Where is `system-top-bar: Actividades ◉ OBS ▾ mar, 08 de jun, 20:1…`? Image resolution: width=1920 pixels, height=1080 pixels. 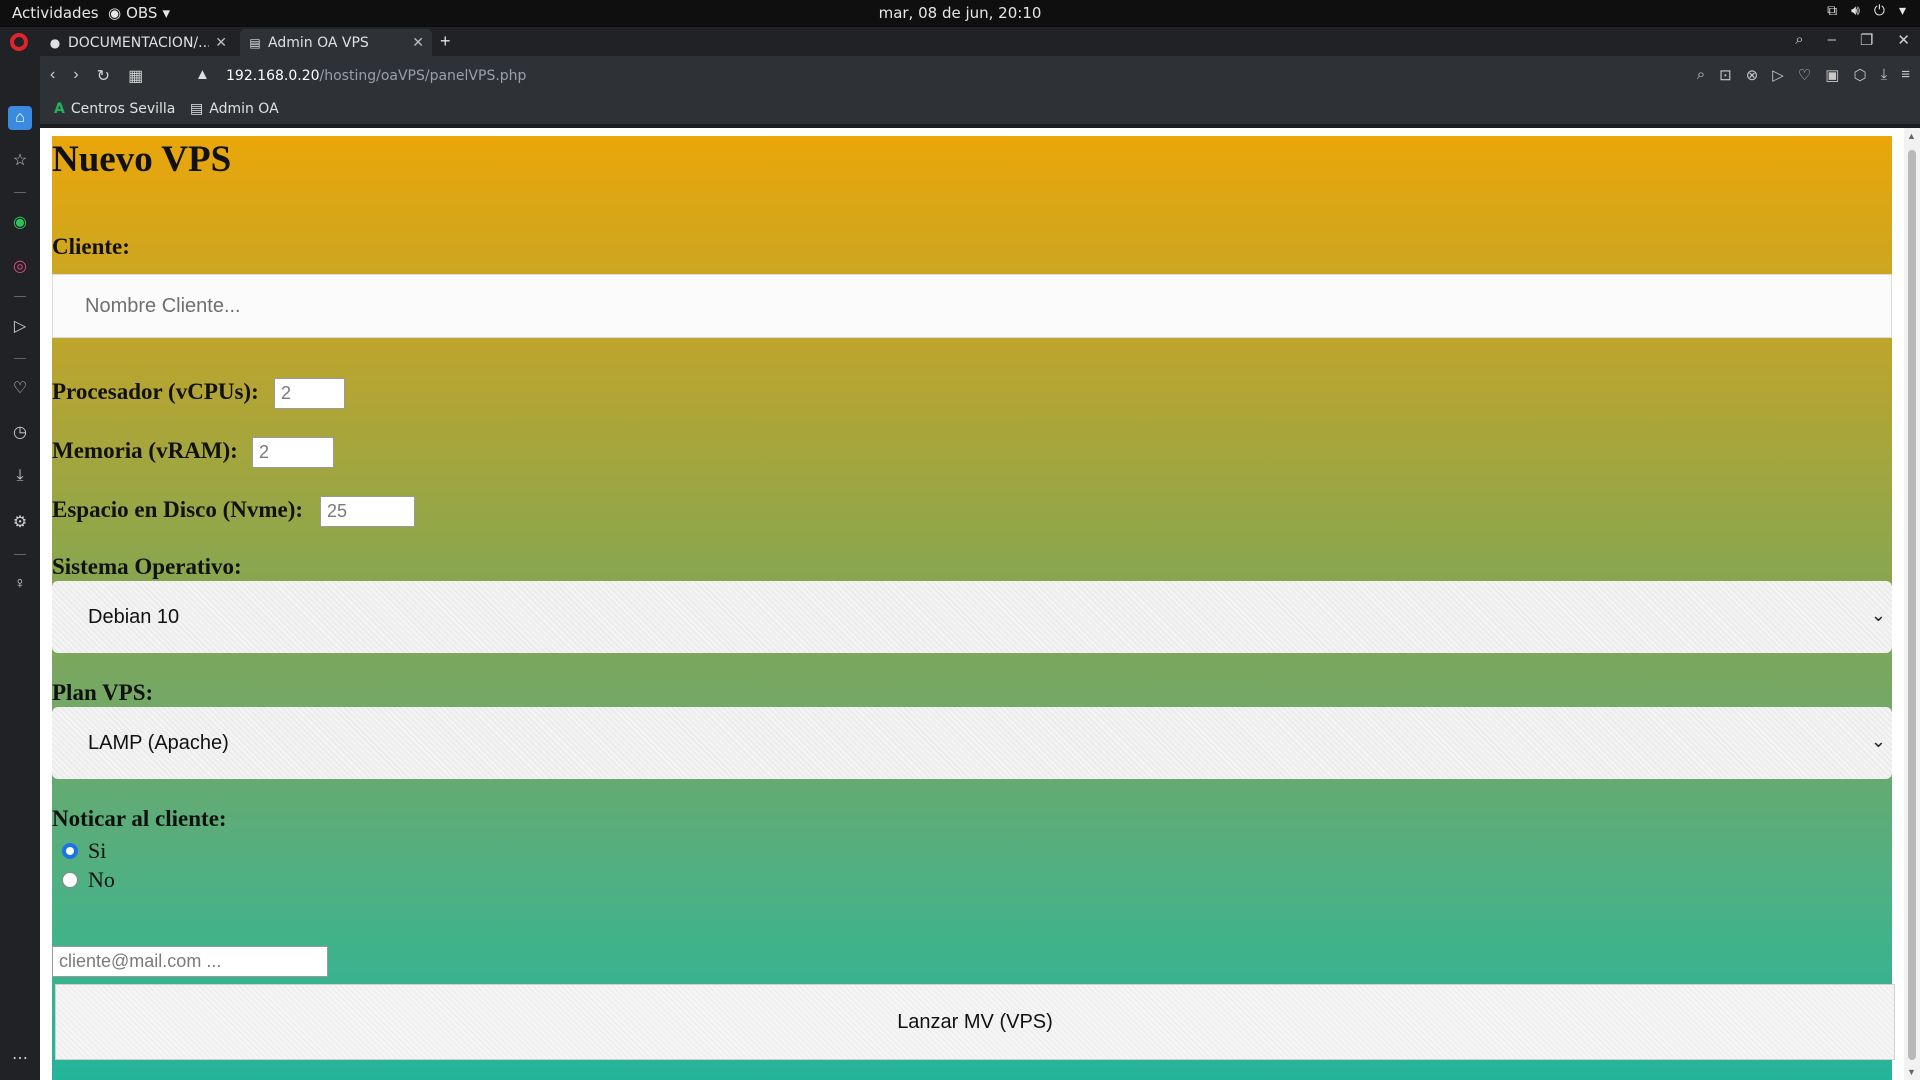
system-top-bar: Actividades ◉ OBS ▾ mar, 08 de jun, 20:1… is located at coordinates (960, 13).